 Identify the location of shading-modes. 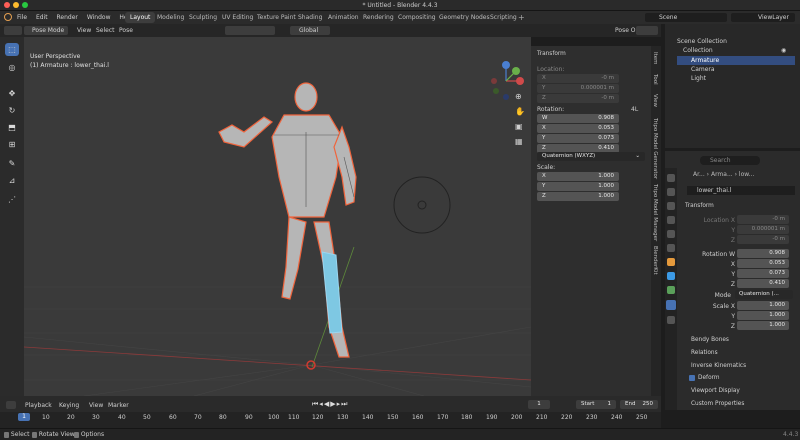
(647, 30).